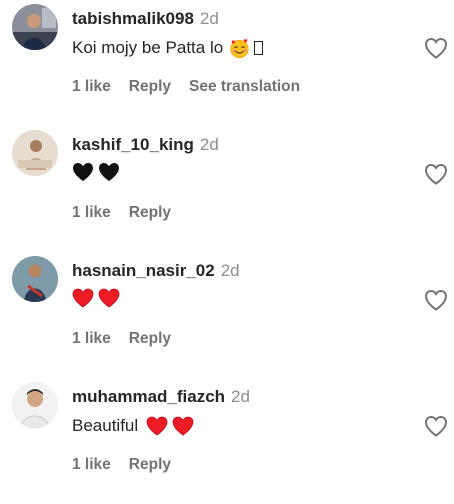  I want to click on see-translation-button: See translation, so click(244, 86).